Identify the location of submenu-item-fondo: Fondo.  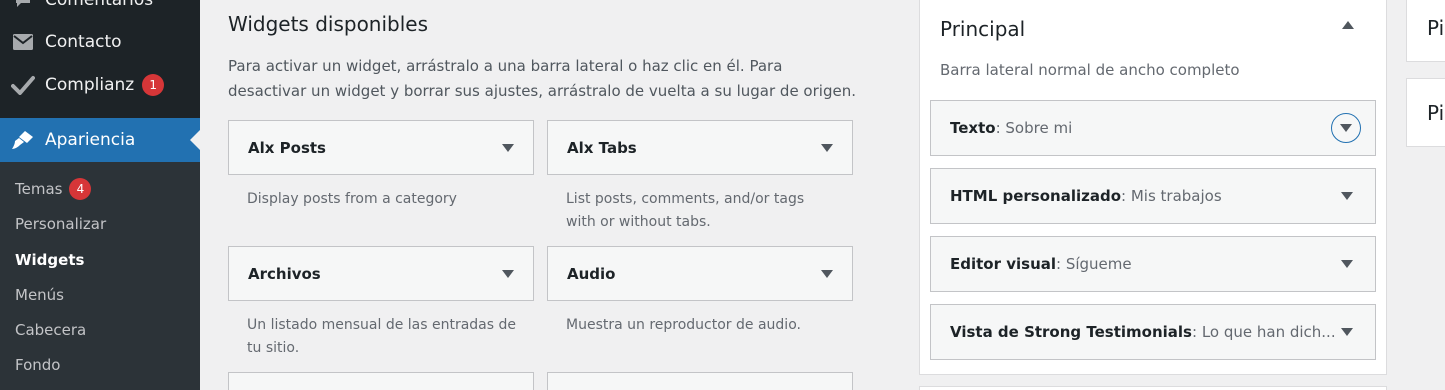
(37, 365).